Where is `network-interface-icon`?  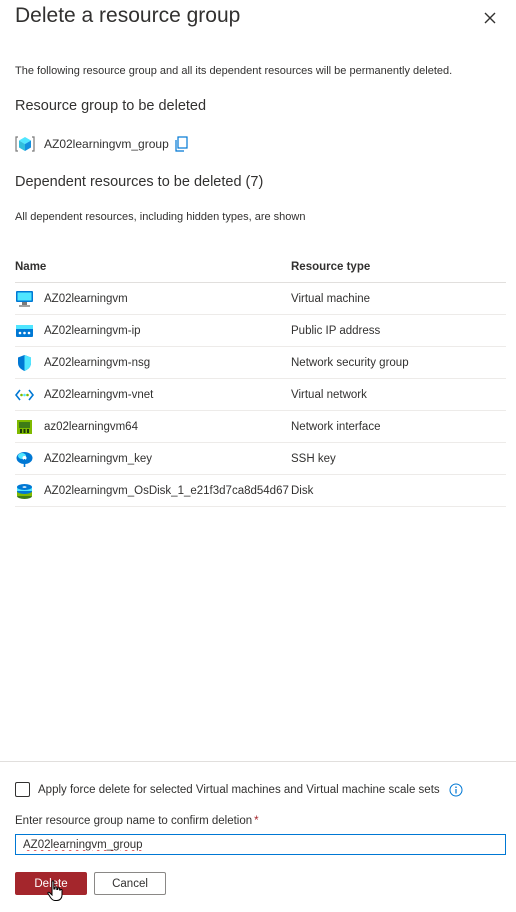 network-interface-icon is located at coordinates (24, 426).